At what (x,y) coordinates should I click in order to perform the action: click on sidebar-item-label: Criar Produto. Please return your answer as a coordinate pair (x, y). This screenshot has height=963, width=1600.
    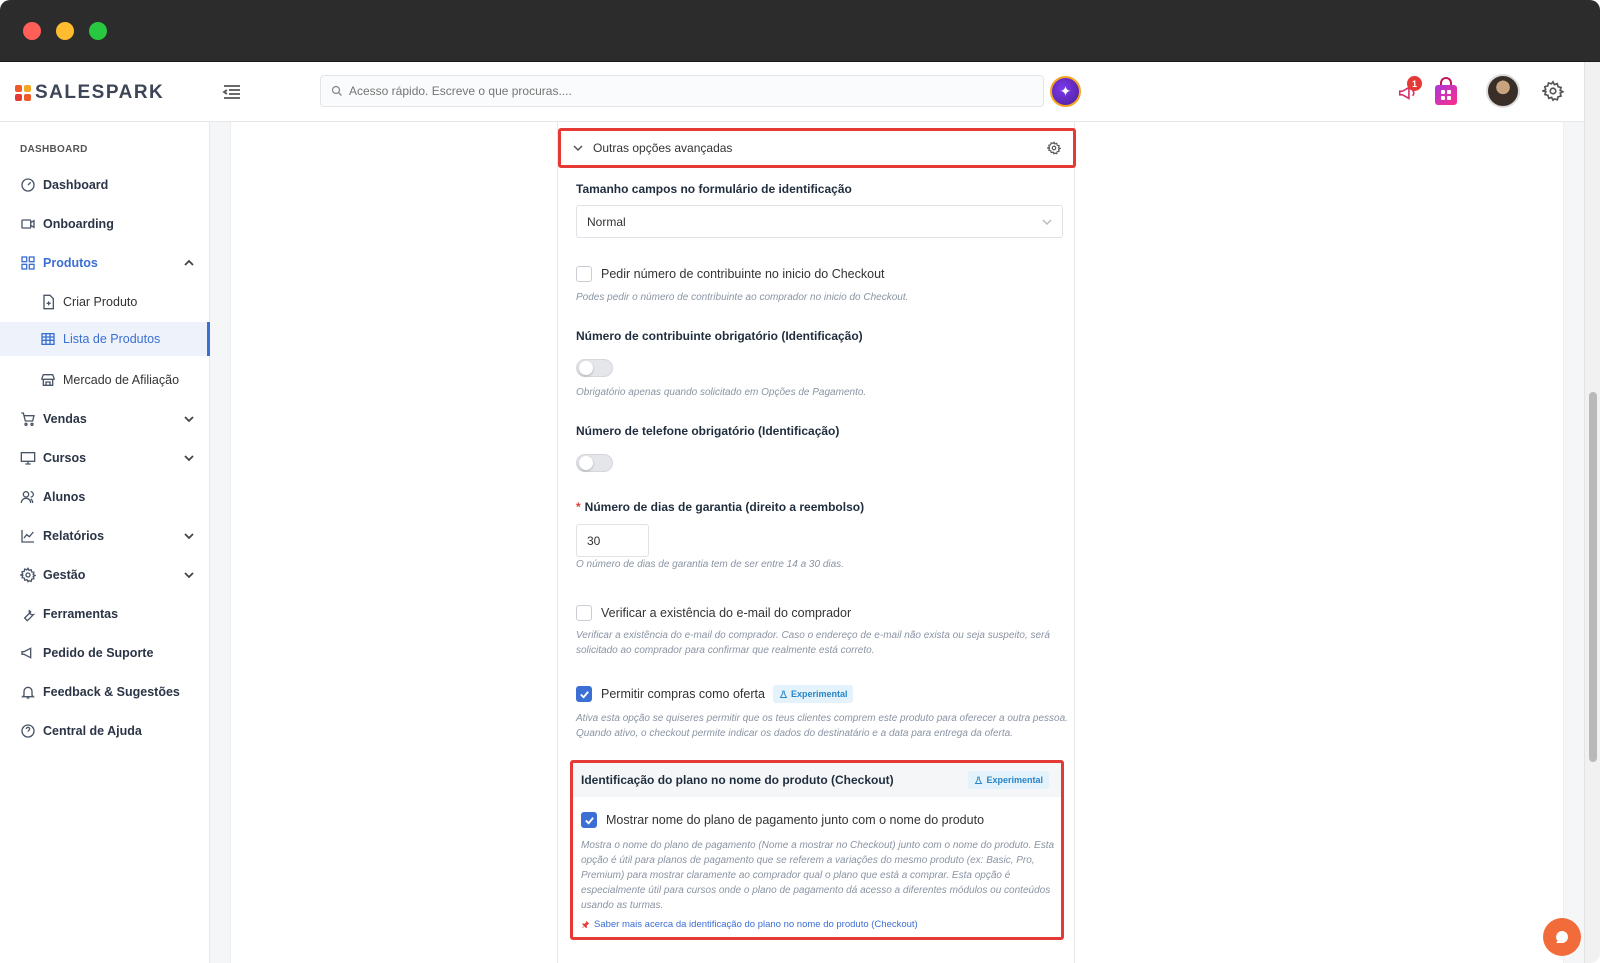
    Looking at the image, I should click on (100, 302).